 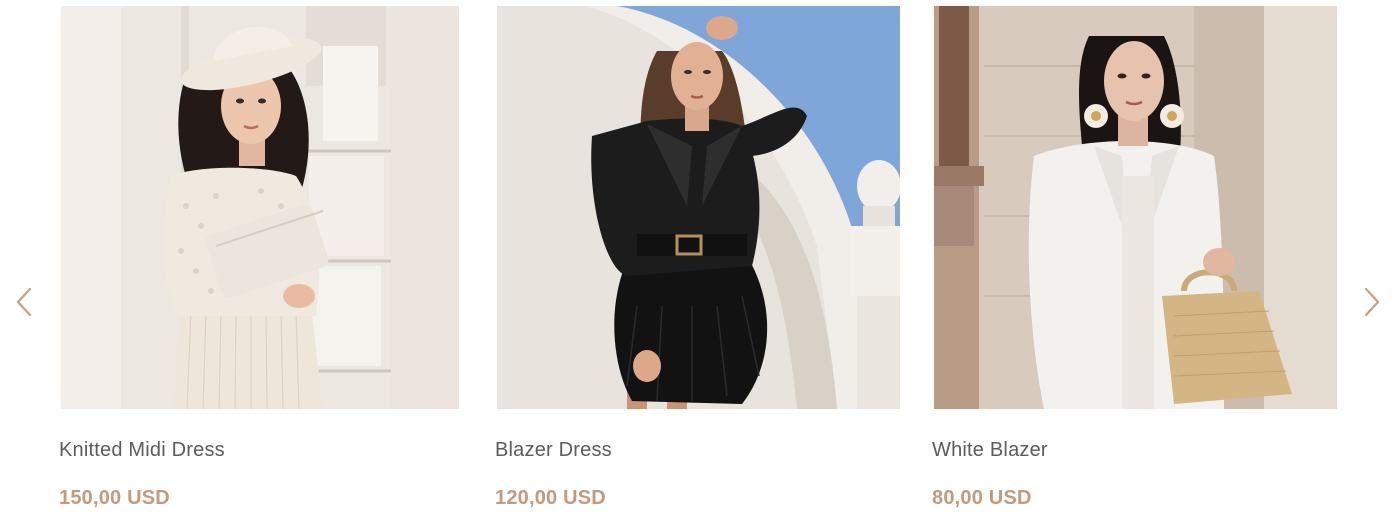 I want to click on product-price: 80,00 USD, so click(x=982, y=498).